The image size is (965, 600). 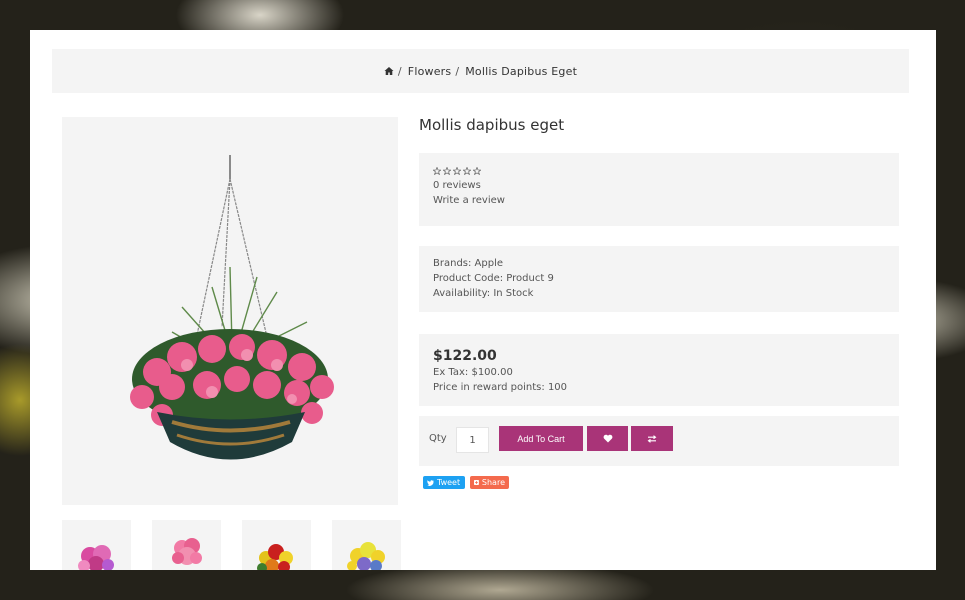 I want to click on heart-icon, so click(x=607, y=438).